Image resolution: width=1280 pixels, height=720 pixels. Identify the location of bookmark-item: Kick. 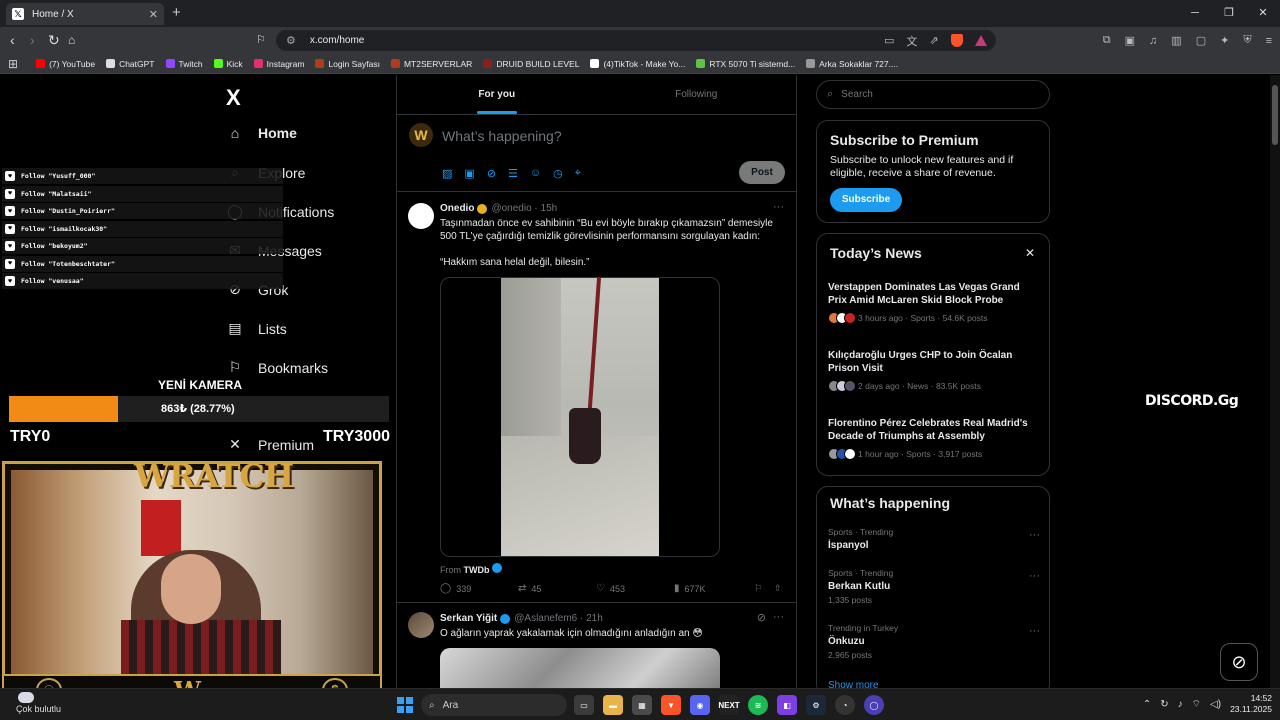
(228, 64).